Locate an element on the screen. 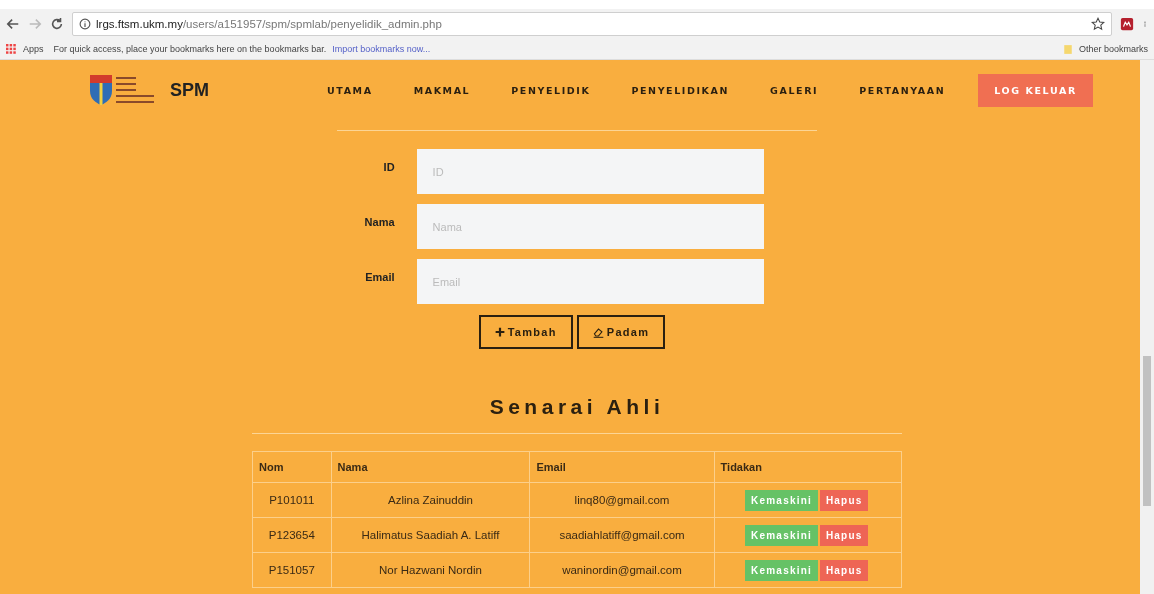 This screenshot has height=594, width=1154. column-header: Email is located at coordinates (622, 467).